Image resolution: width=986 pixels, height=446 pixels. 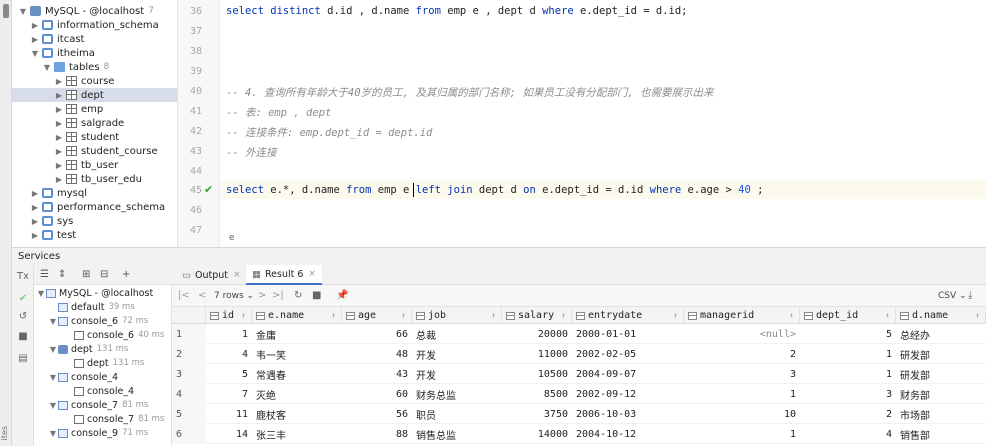 What do you see at coordinates (6, 11) in the screenshot?
I see `database-tool-icon` at bounding box center [6, 11].